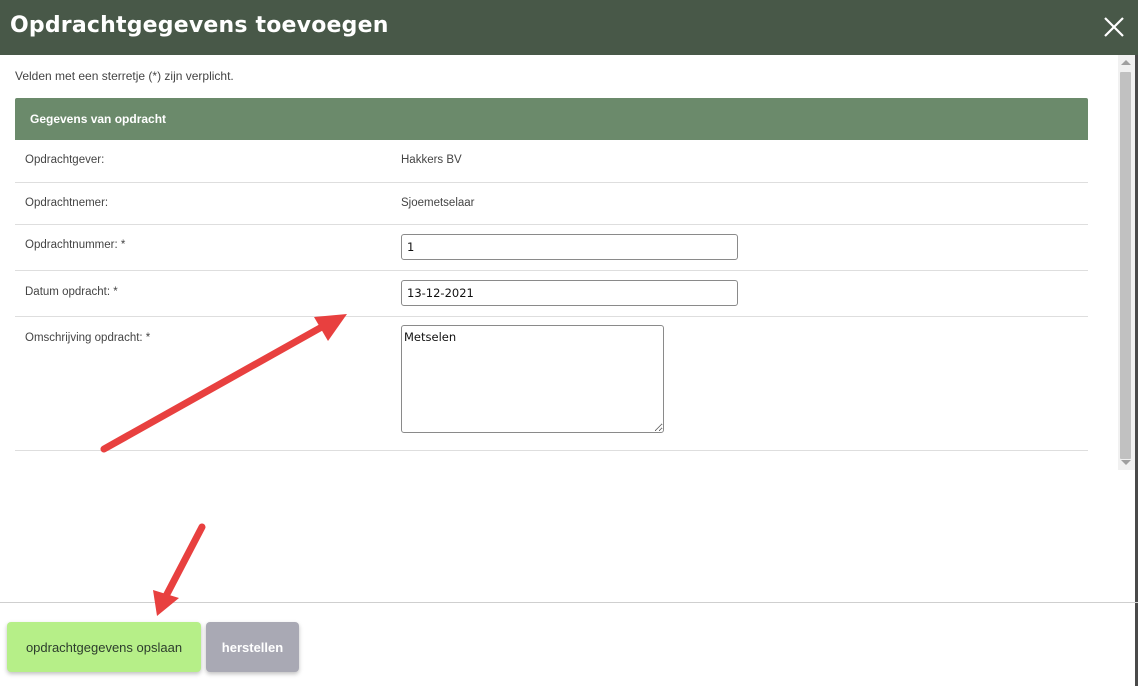  What do you see at coordinates (551, 204) in the screenshot?
I see `row-contractor: Opdrachtnemer: Sjoemetselaar` at bounding box center [551, 204].